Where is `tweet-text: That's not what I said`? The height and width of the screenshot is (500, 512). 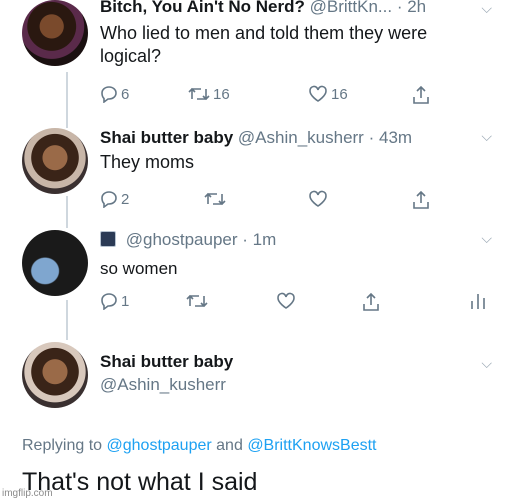
tweet-text: That's not what I said is located at coordinates (140, 482).